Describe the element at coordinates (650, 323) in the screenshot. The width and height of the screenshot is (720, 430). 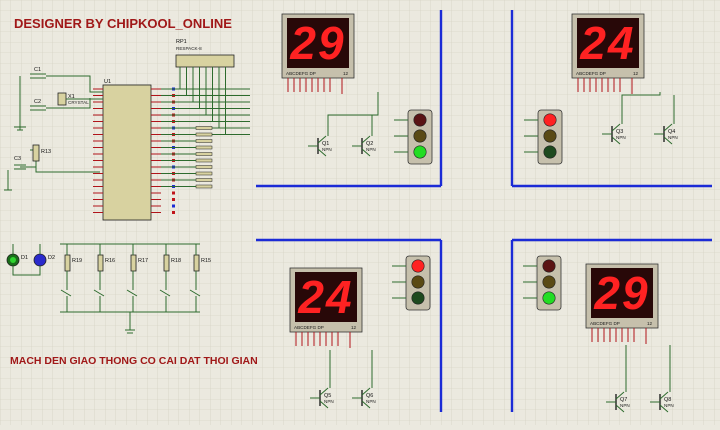
I see `display-south-pins2: 12` at that location.